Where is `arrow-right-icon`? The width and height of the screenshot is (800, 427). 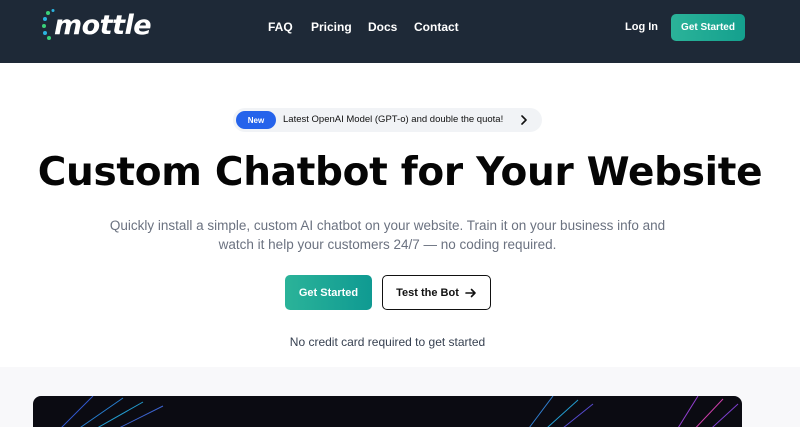
arrow-right-icon is located at coordinates (470, 292).